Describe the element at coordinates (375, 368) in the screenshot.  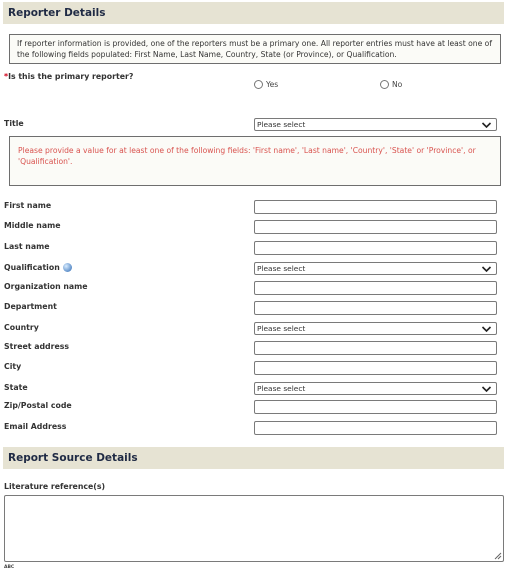
I see `city-input` at that location.